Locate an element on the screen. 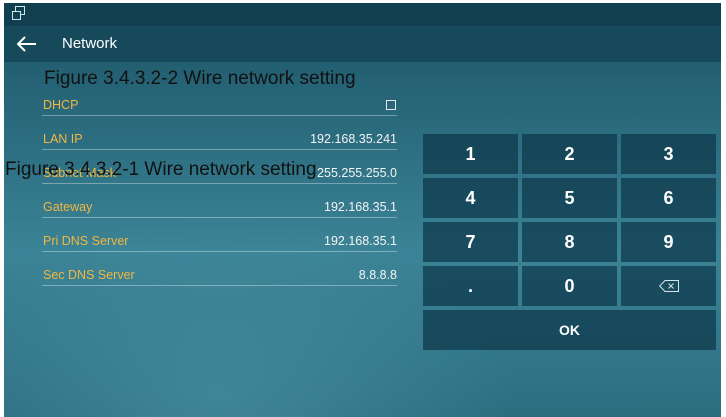 The image size is (726, 417). key-backspace is located at coordinates (668, 286).